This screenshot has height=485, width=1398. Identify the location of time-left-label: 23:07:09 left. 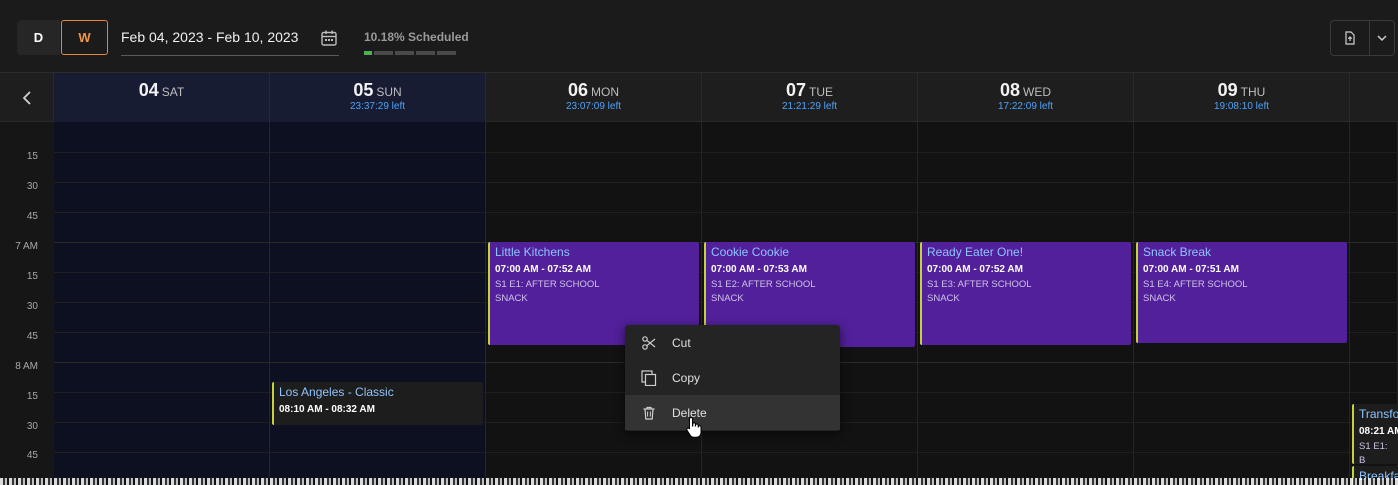
(593, 106).